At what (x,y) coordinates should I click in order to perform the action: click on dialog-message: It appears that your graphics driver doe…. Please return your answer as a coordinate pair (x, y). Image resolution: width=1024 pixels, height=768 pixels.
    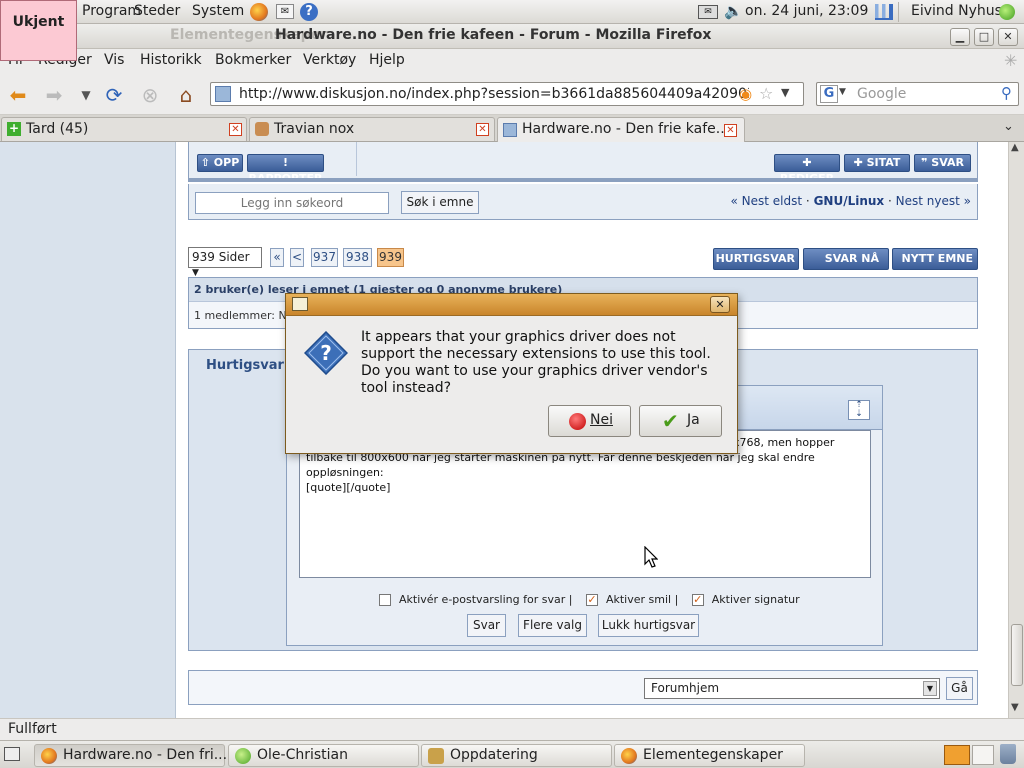
    Looking at the image, I should click on (536, 362).